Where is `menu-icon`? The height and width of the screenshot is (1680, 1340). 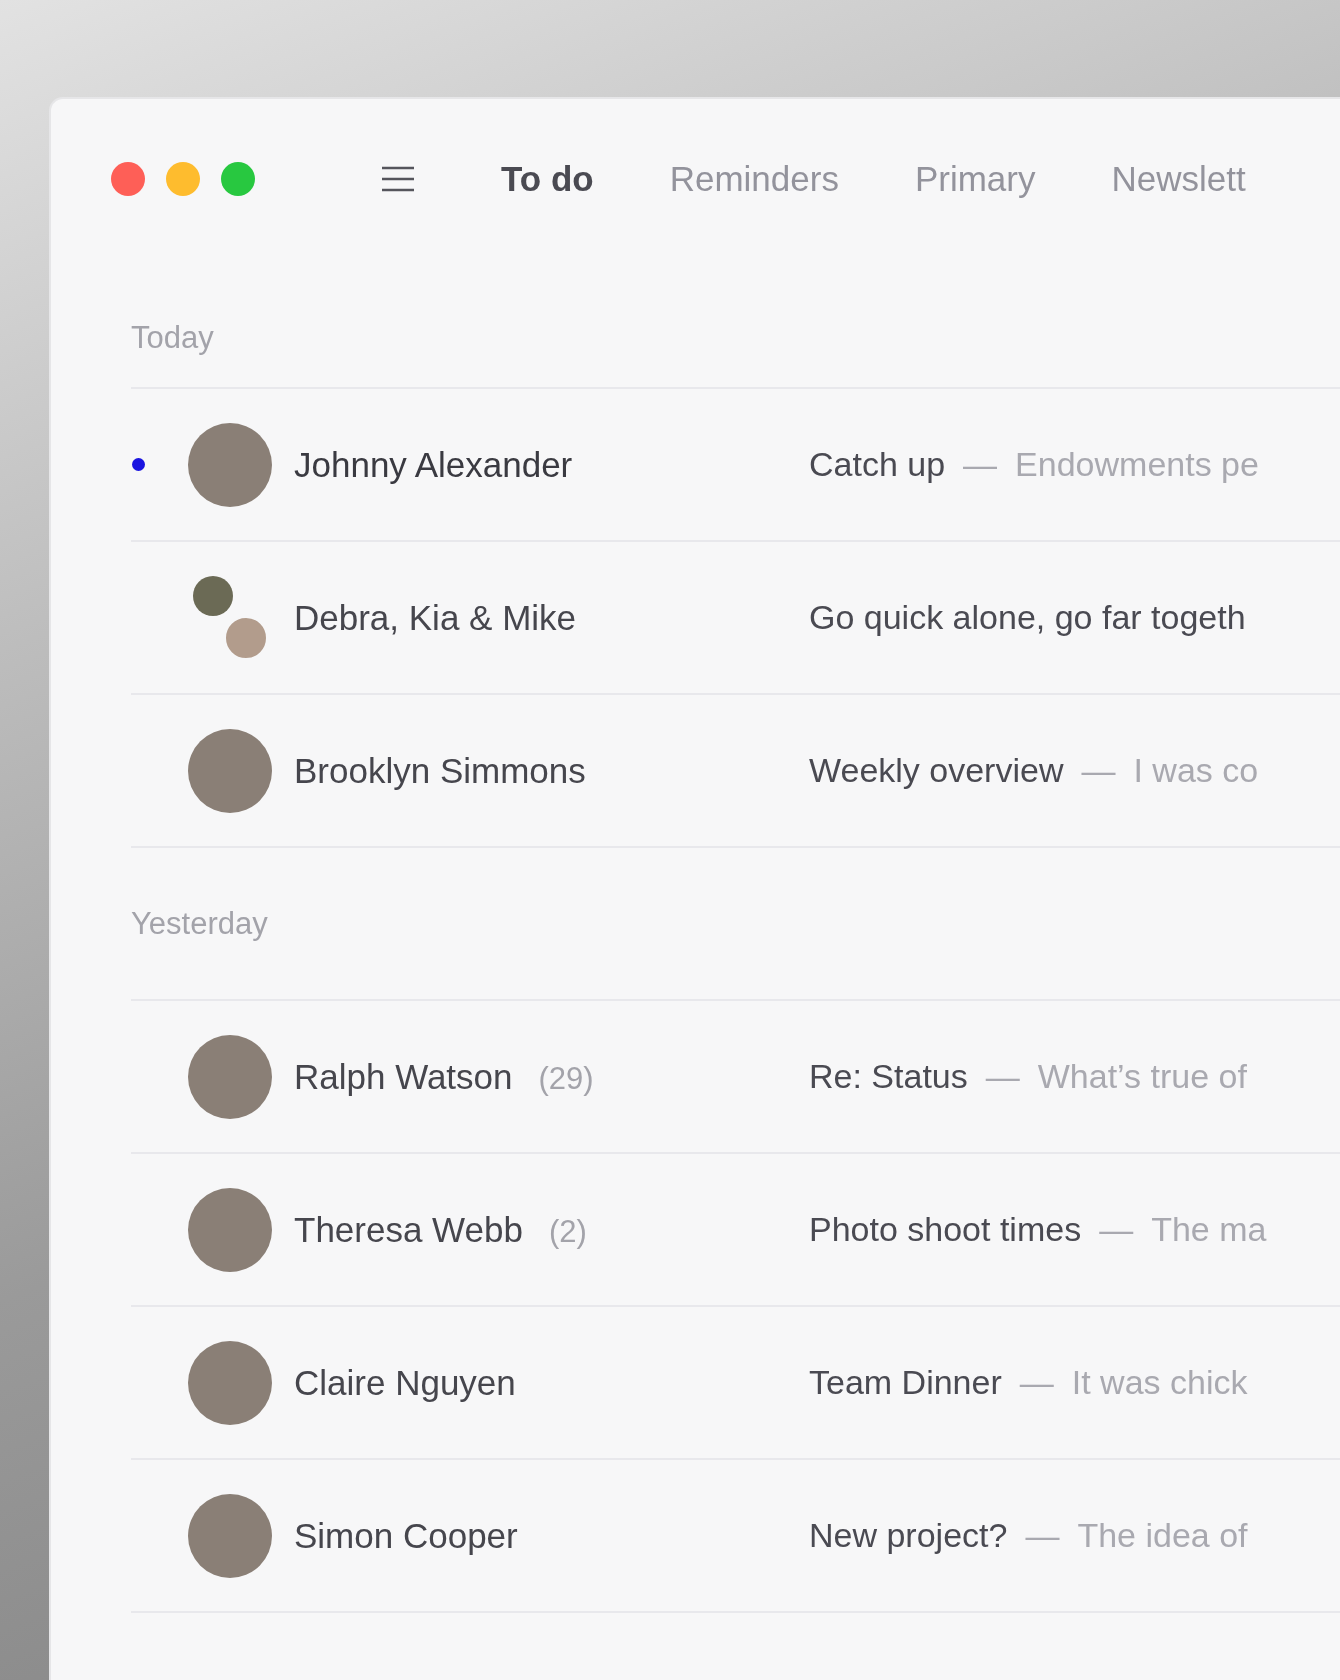 menu-icon is located at coordinates (398, 179).